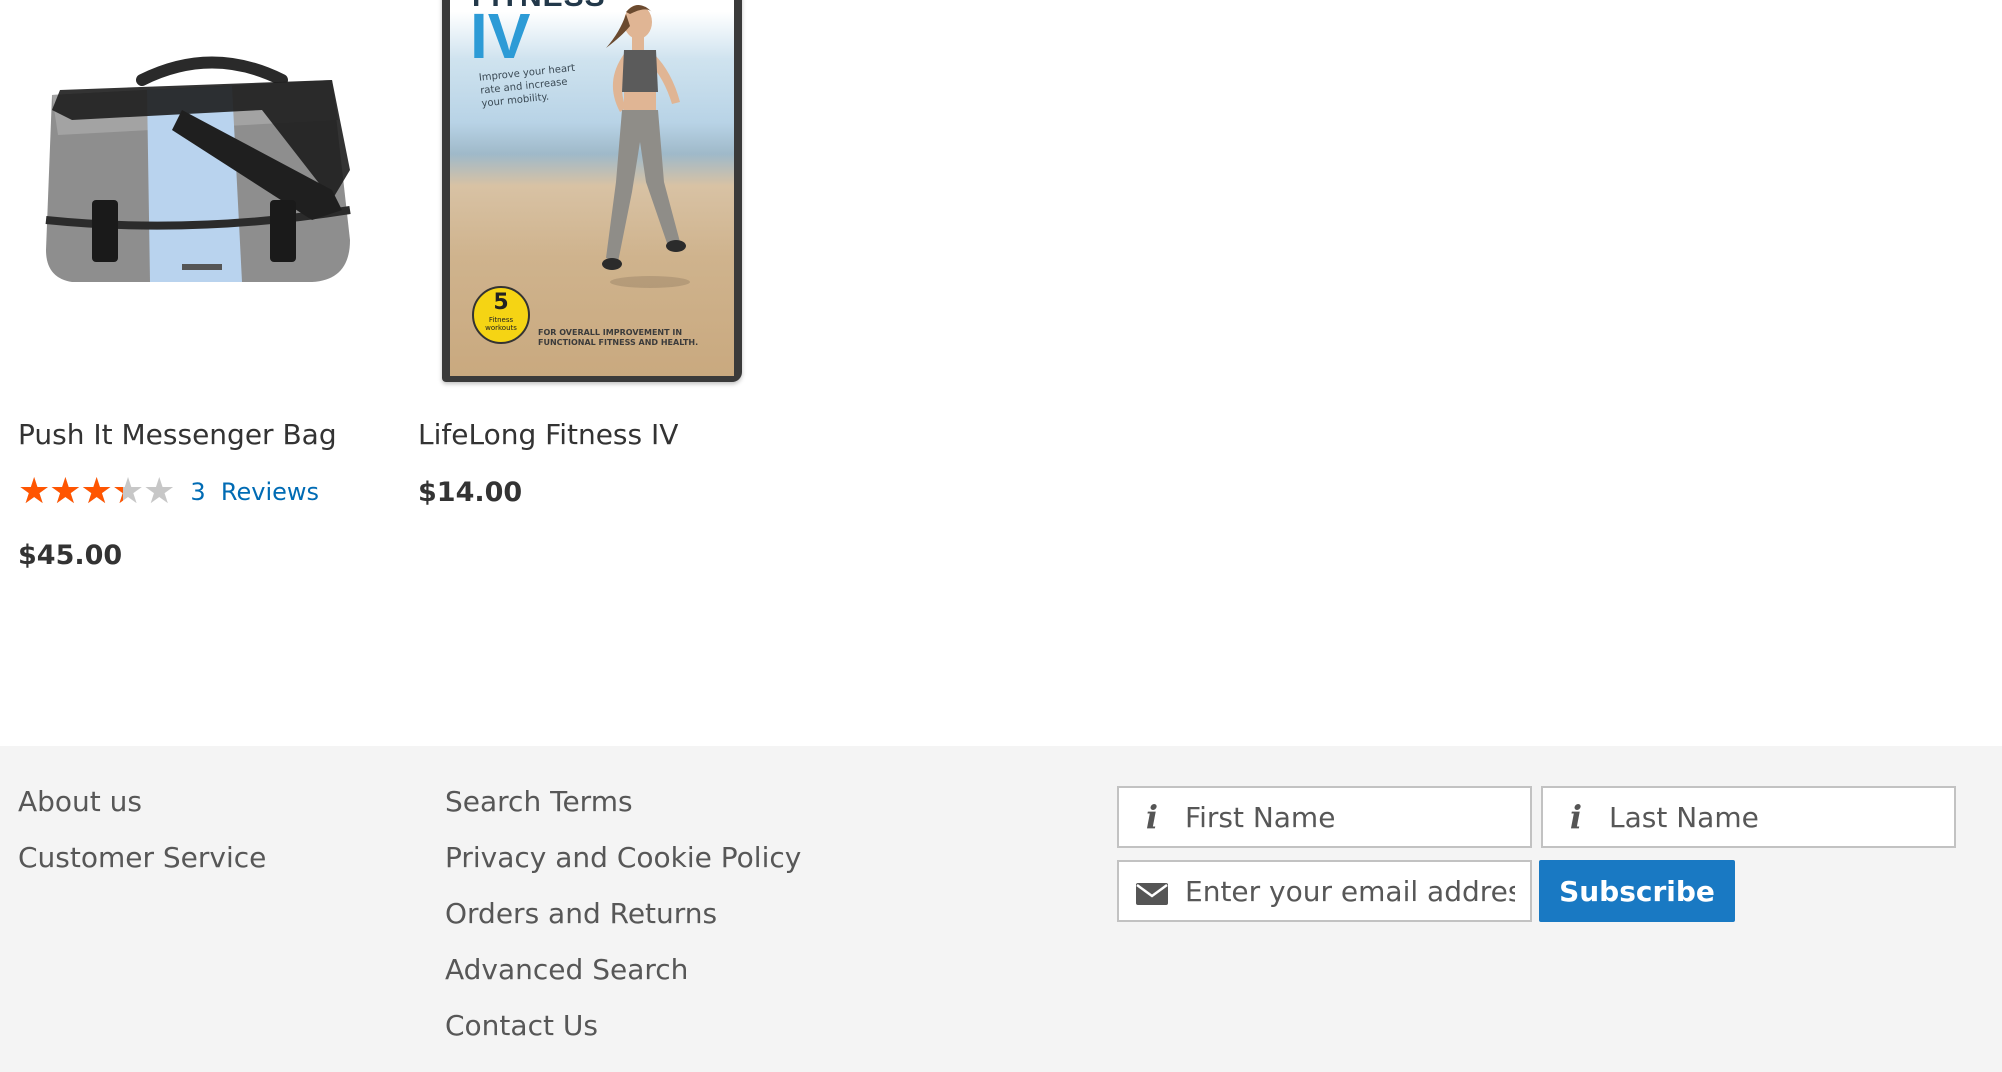  I want to click on footer-link-orders-returns: Orders and Returns, so click(623, 928).